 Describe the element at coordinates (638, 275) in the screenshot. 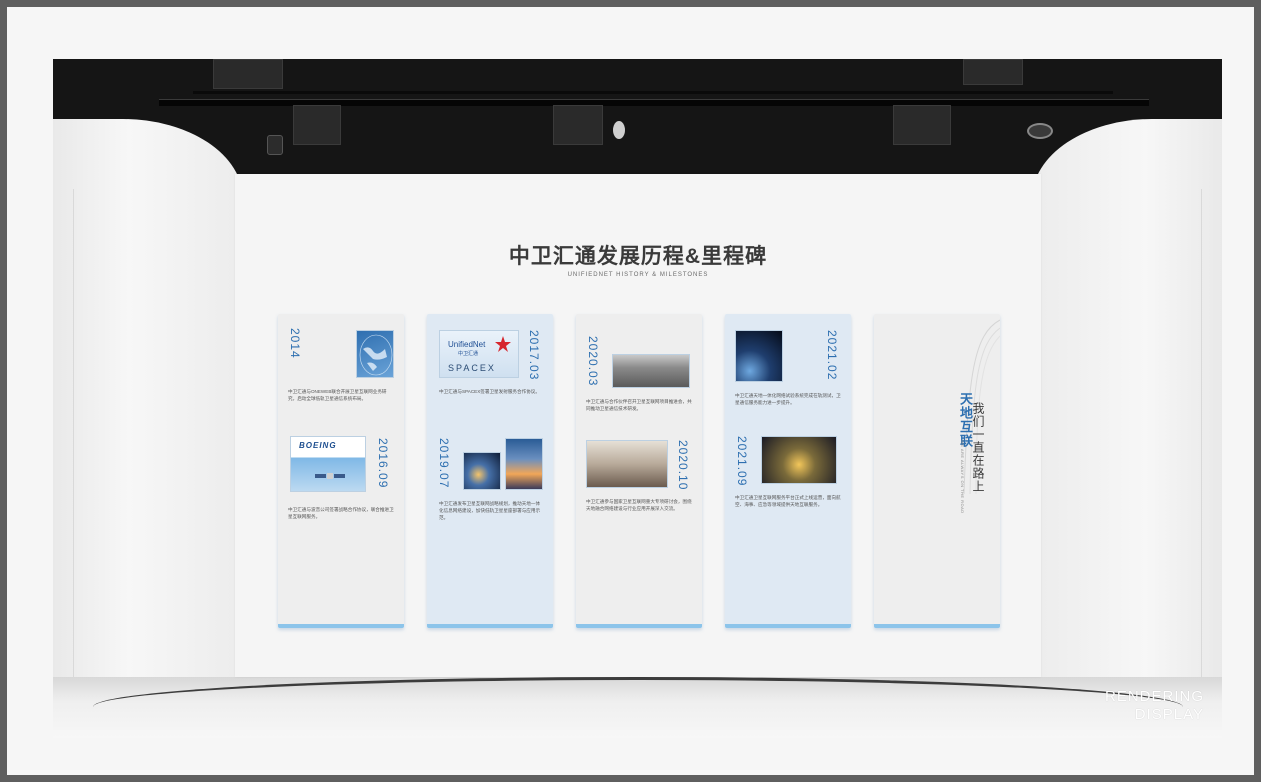

I see `wall-subtitle: UNIFIEDNET HISTORY & MILESTONES` at that location.